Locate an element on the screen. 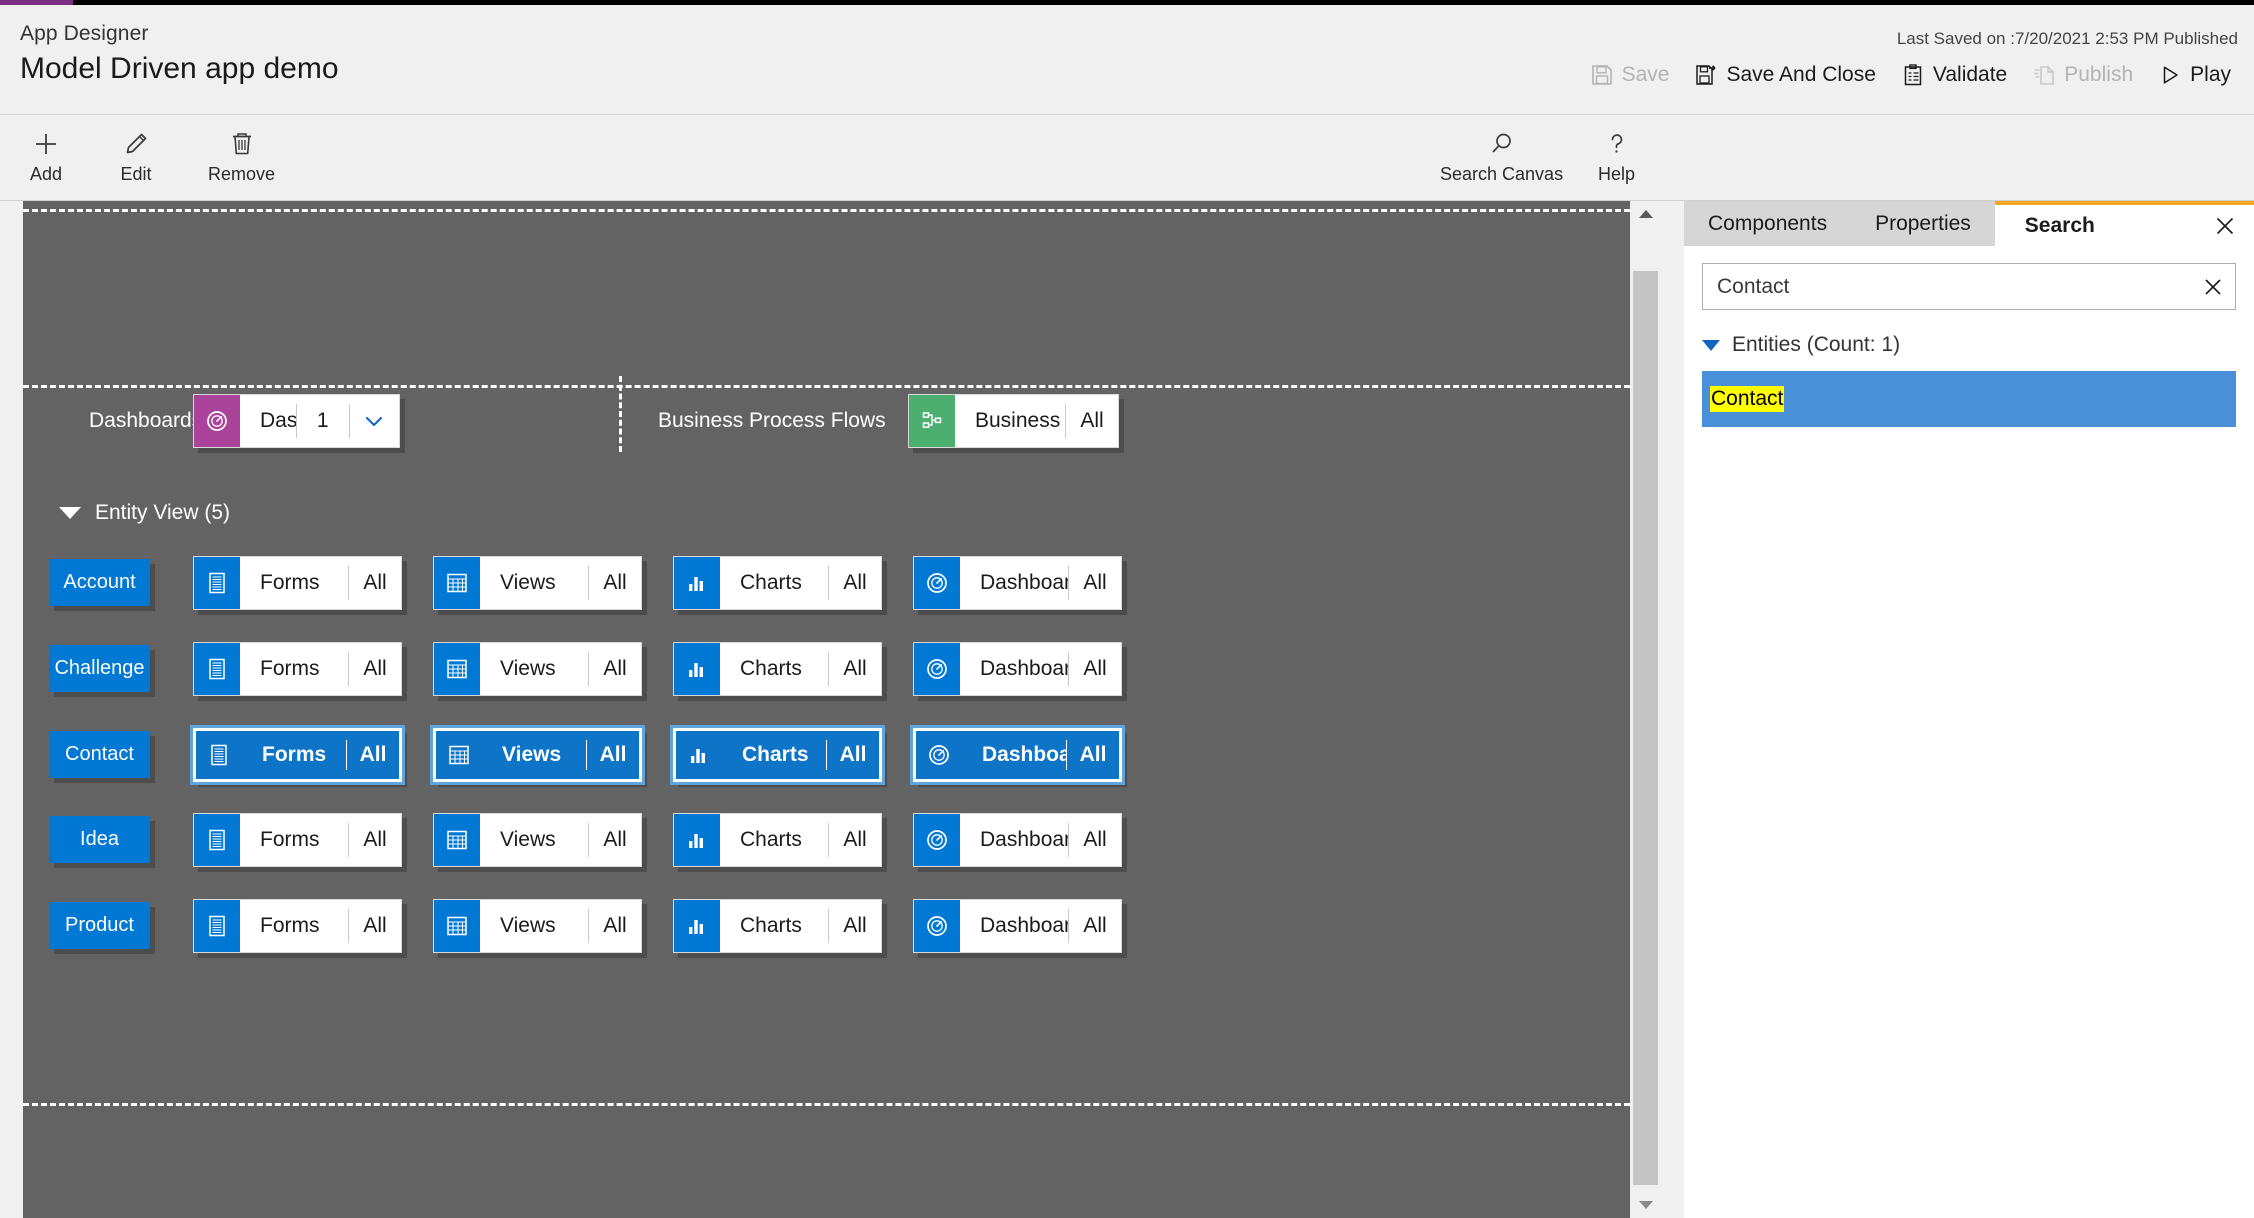 Image resolution: width=2254 pixels, height=1218 pixels. component-tile-idea-forms: Forms All is located at coordinates (297, 840).